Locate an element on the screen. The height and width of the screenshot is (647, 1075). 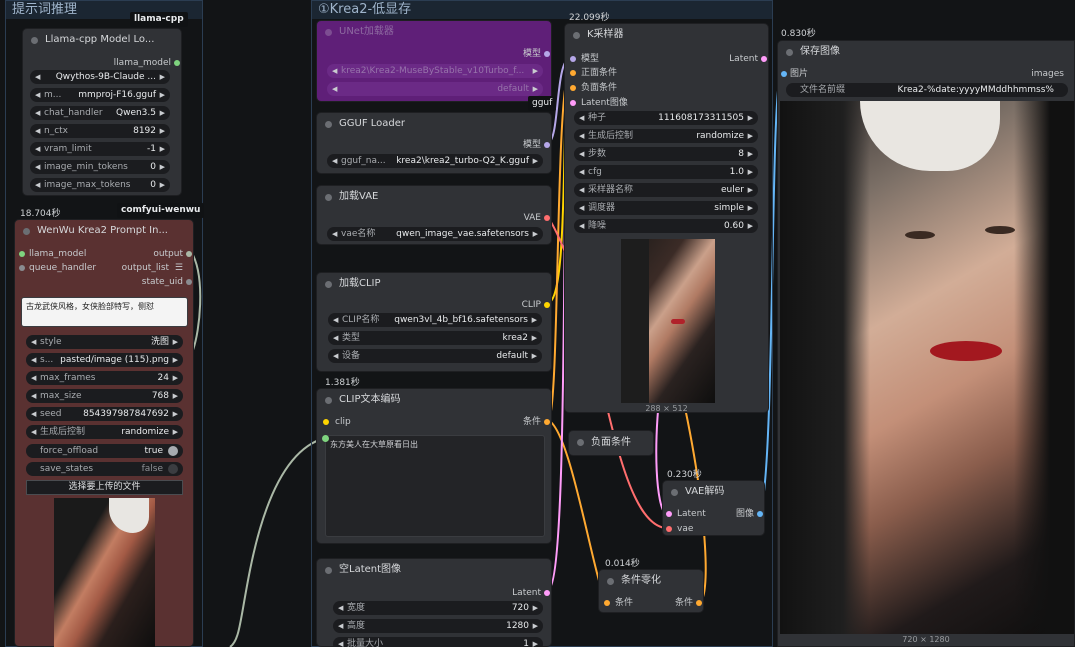
node-title: VAE解码 is located at coordinates (713, 492).